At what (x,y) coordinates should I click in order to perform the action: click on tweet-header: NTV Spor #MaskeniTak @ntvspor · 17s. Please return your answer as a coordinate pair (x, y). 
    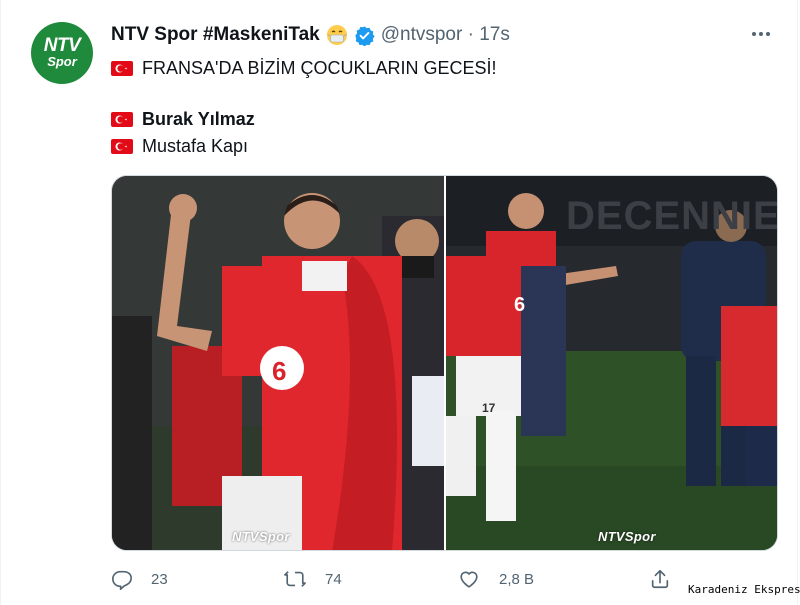
    Looking at the image, I should click on (310, 35).